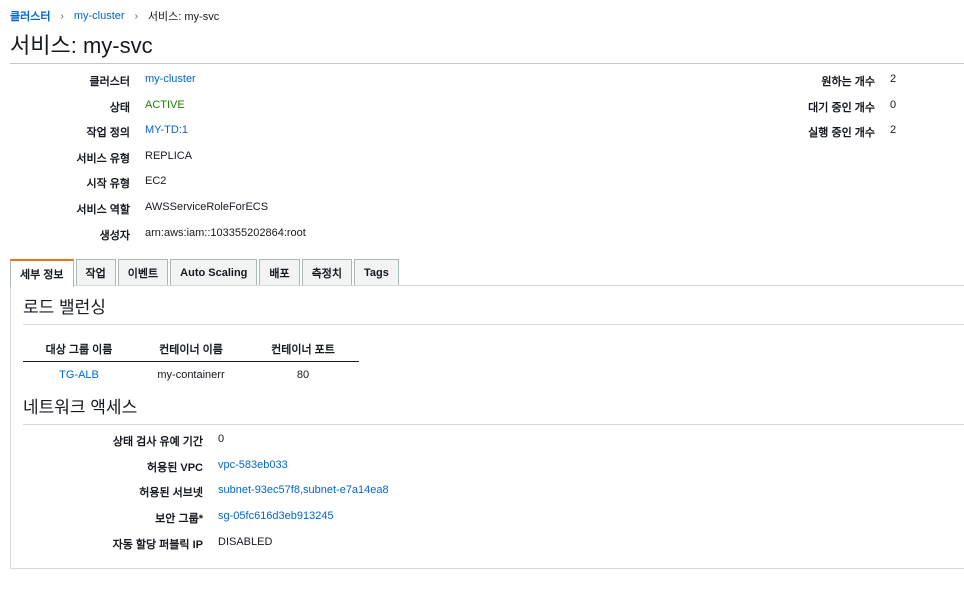 The width and height of the screenshot is (964, 598). What do you see at coordinates (893, 79) in the screenshot?
I see `desired-count-value: 2` at bounding box center [893, 79].